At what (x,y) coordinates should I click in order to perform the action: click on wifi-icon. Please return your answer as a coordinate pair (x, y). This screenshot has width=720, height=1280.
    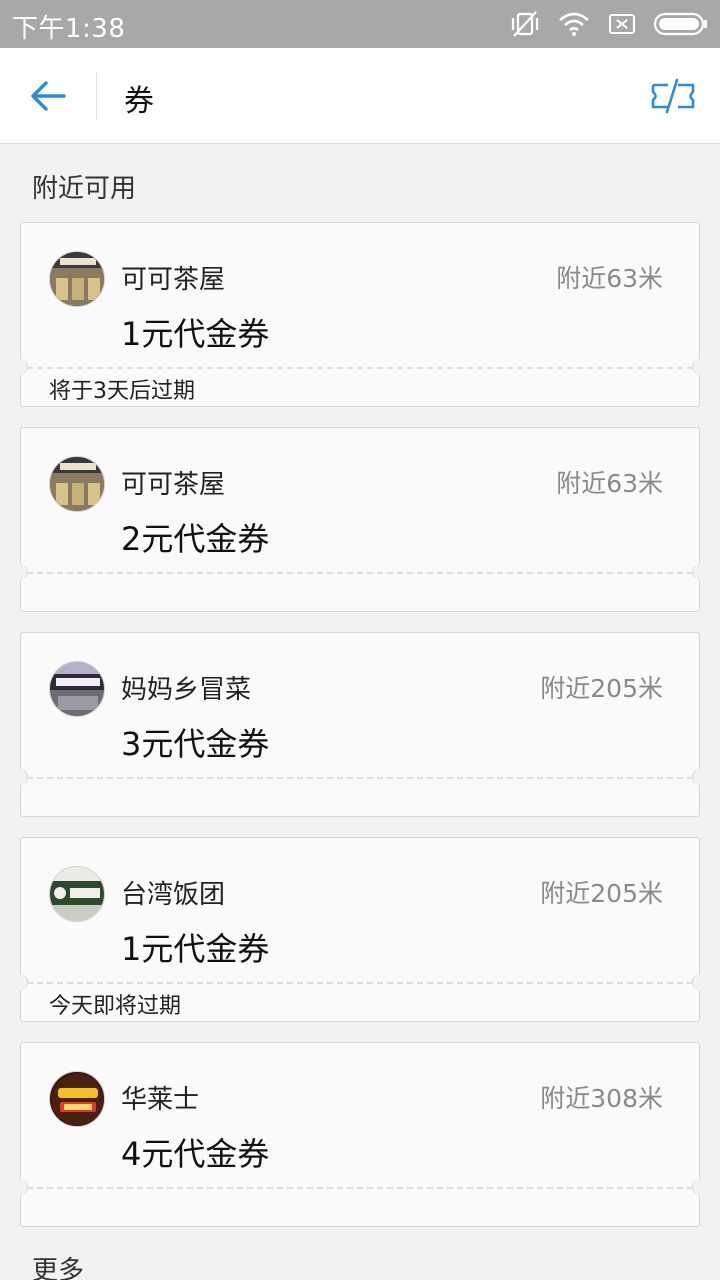
    Looking at the image, I should click on (574, 24).